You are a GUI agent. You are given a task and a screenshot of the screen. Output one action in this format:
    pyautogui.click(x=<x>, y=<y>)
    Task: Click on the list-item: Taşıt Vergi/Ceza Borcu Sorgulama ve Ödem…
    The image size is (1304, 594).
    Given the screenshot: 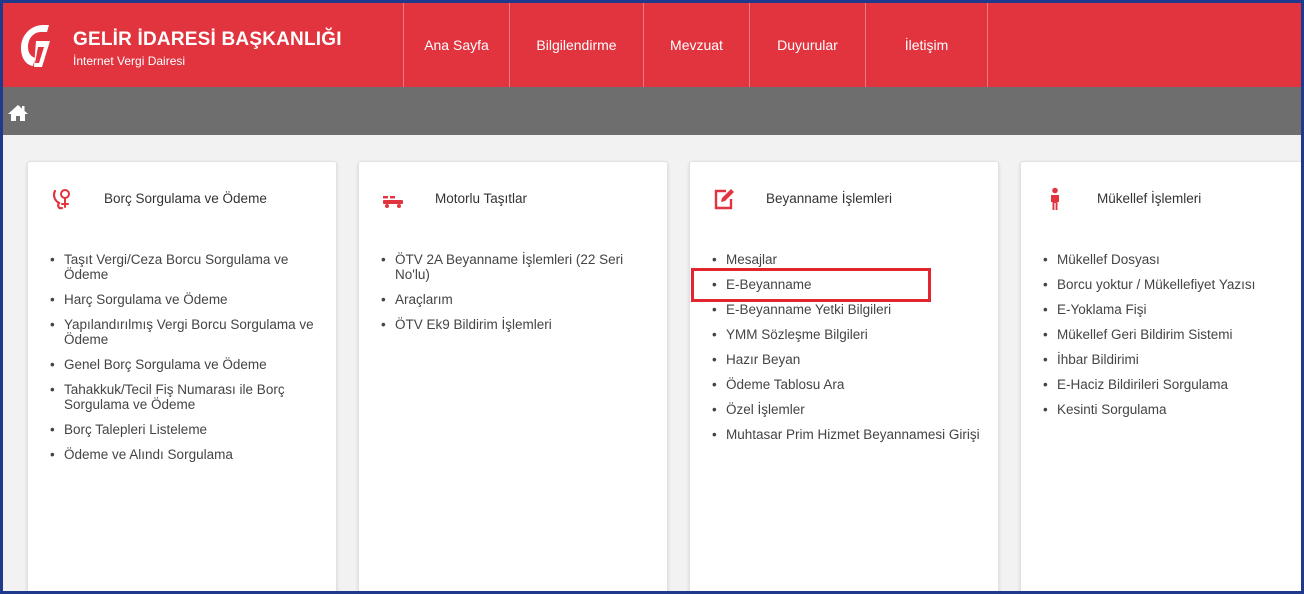 What is the action you would take?
    pyautogui.click(x=184, y=267)
    